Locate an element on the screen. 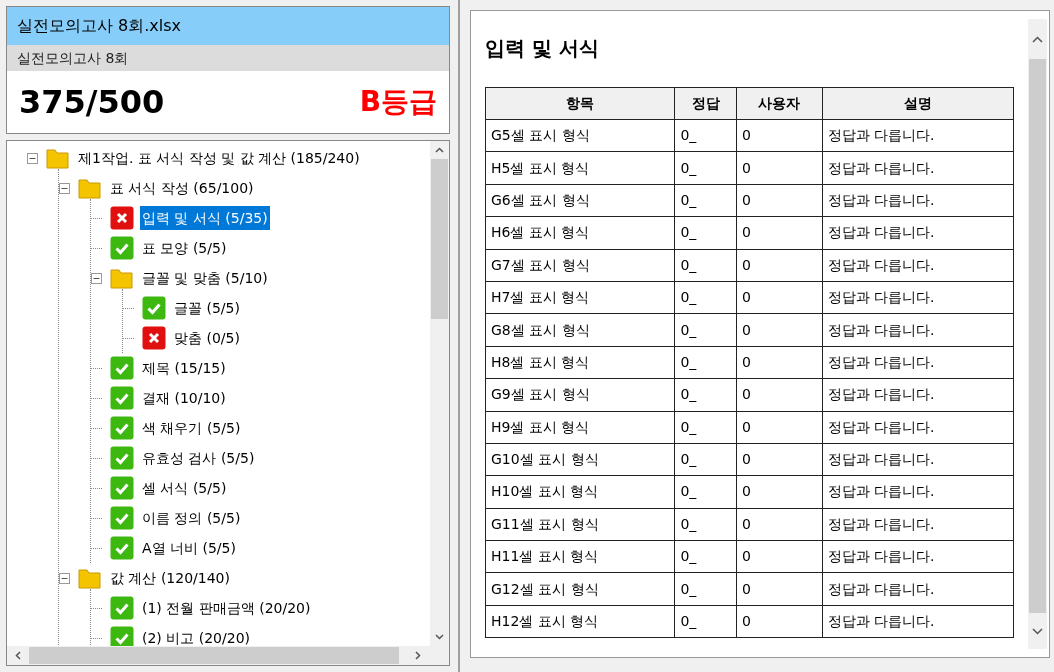 Image resolution: width=1054 pixels, height=672 pixels. tree-item: (2) 비고 (20/20) is located at coordinates (196, 636).